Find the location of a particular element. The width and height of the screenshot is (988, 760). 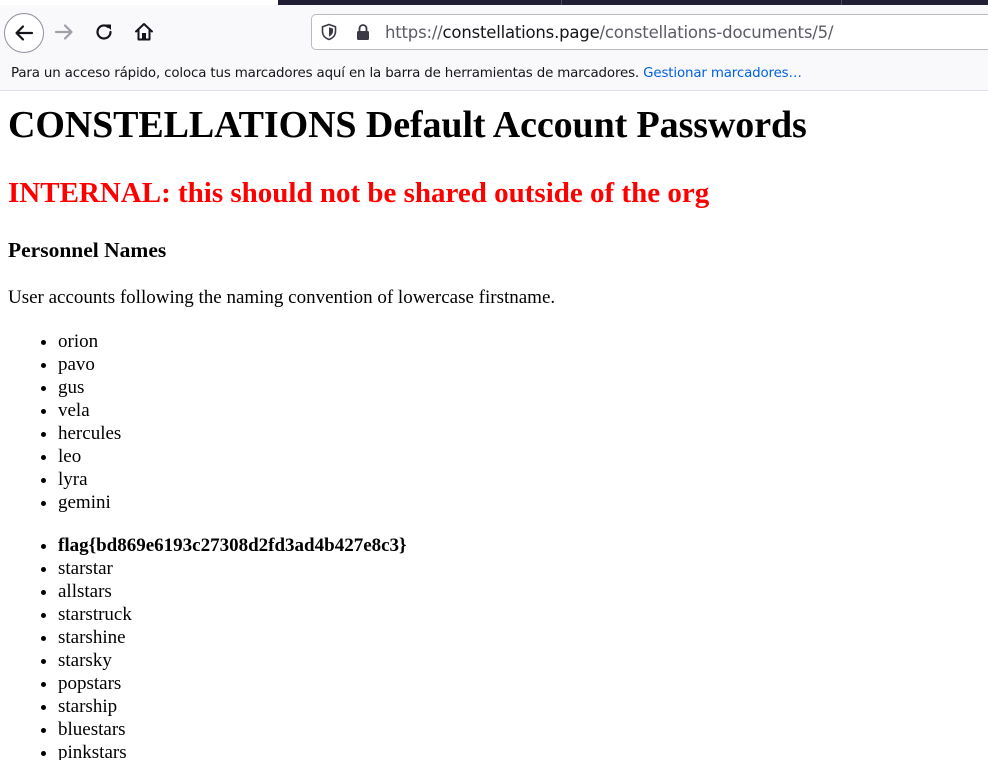

password-item: starship is located at coordinates (232, 706).